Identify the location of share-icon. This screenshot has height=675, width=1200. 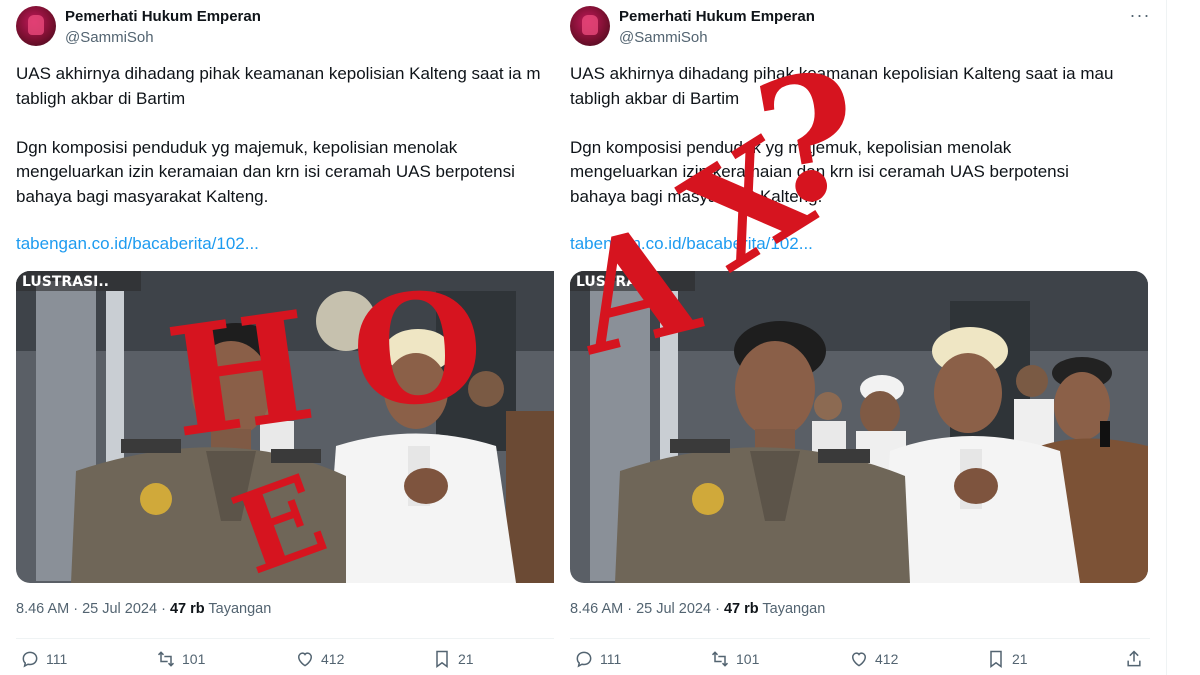
(1134, 658).